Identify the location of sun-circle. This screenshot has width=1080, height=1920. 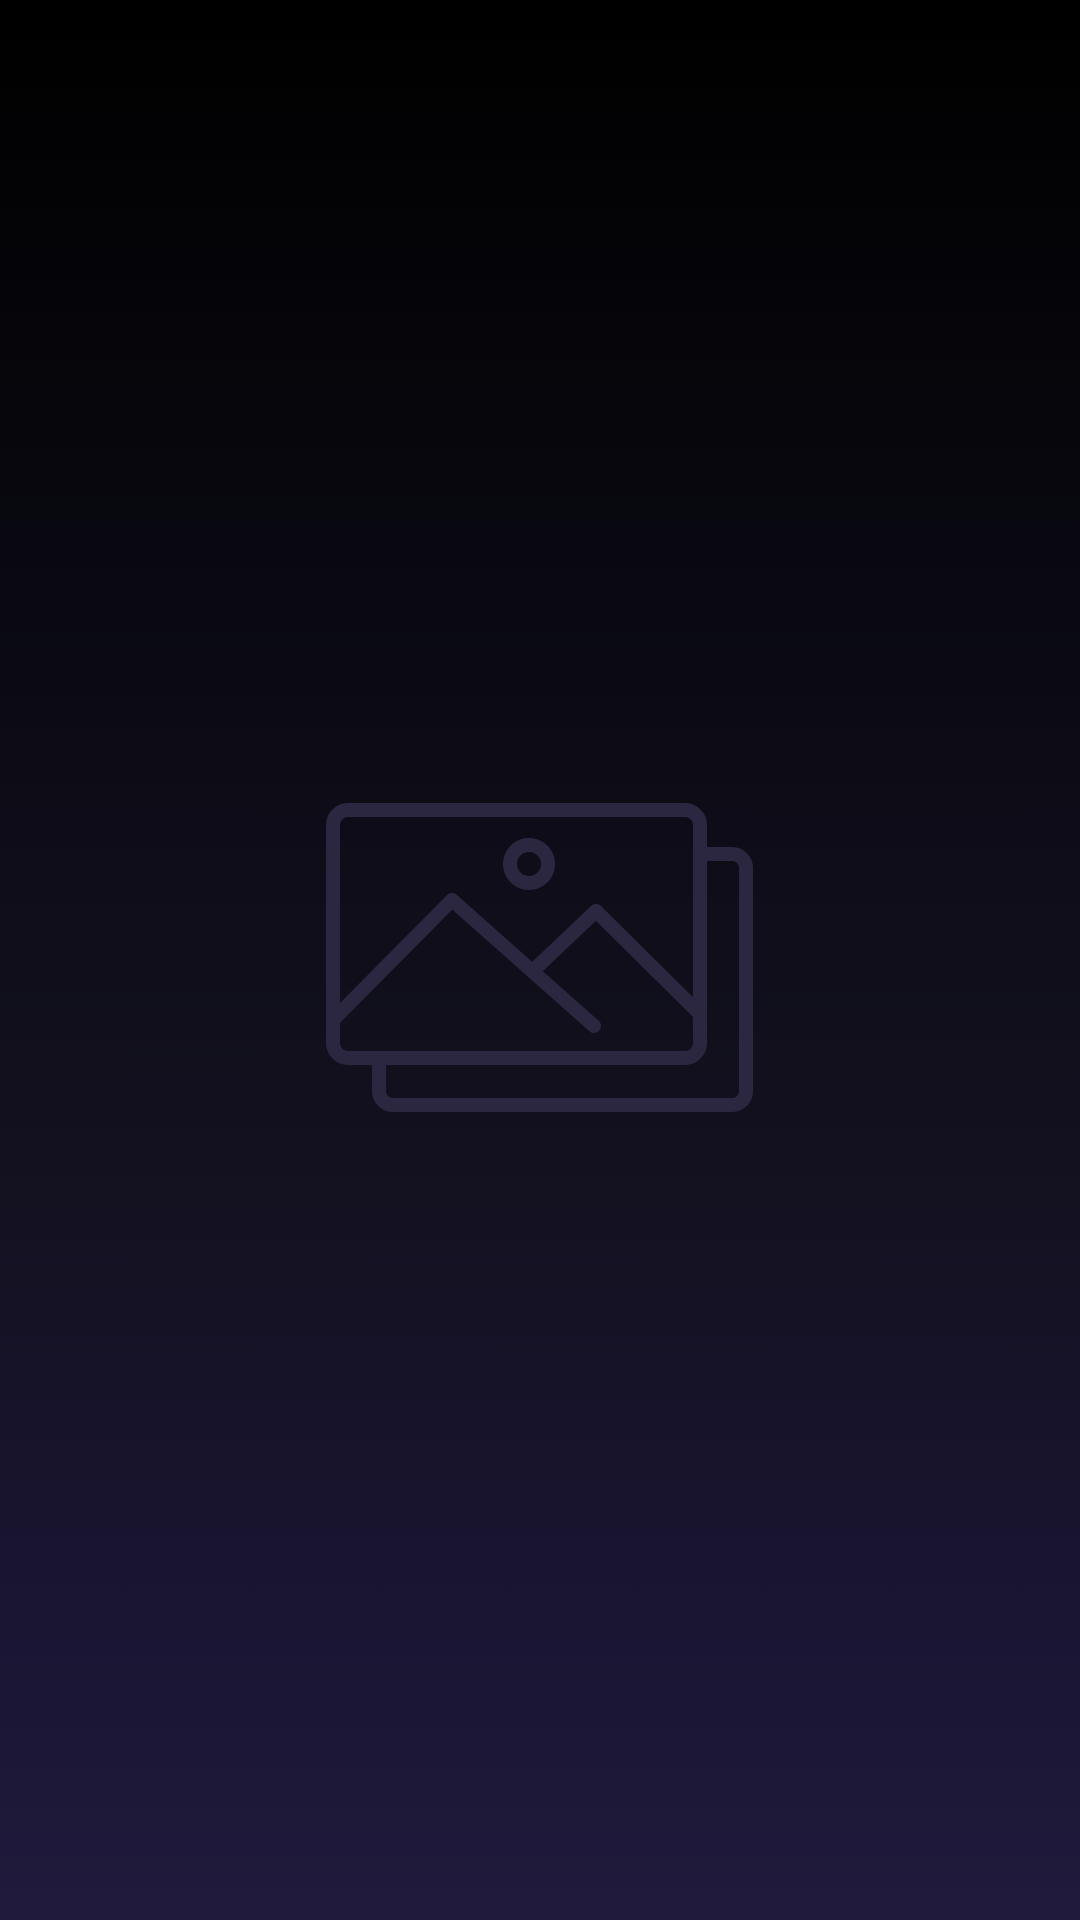
(529, 864).